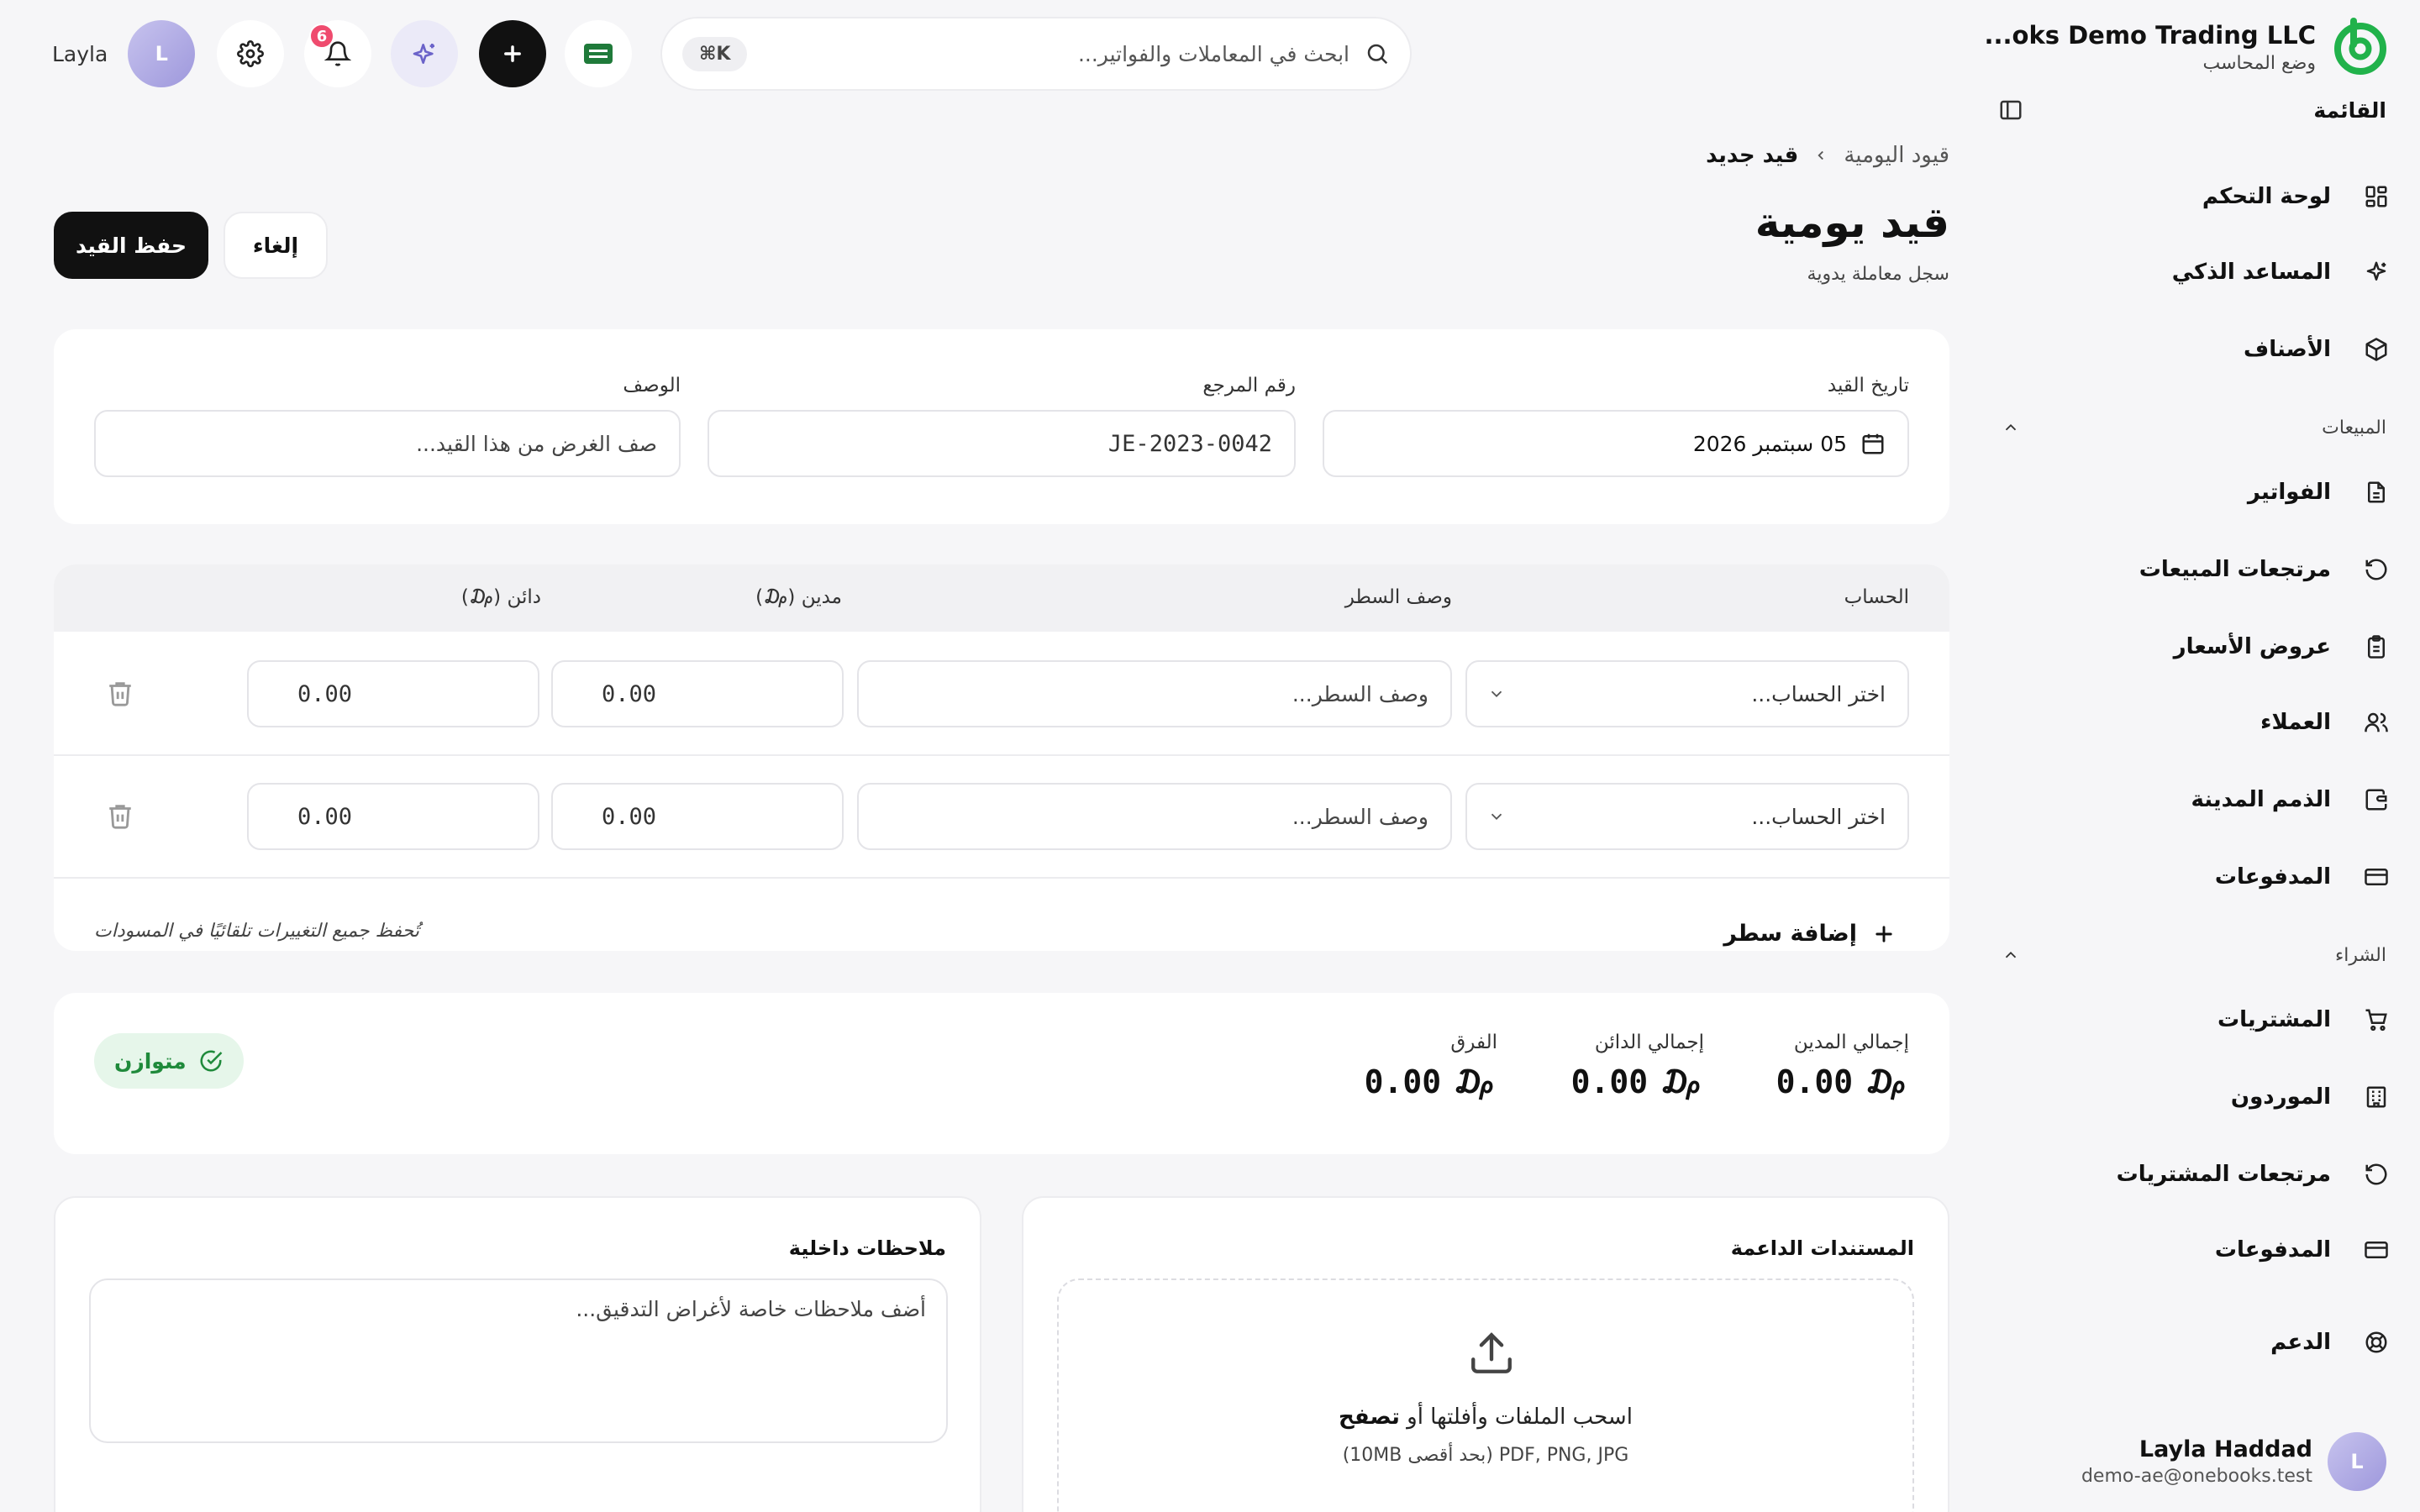 This screenshot has width=2420, height=1512. I want to click on user-name: Layla Haddad, so click(2225, 1449).